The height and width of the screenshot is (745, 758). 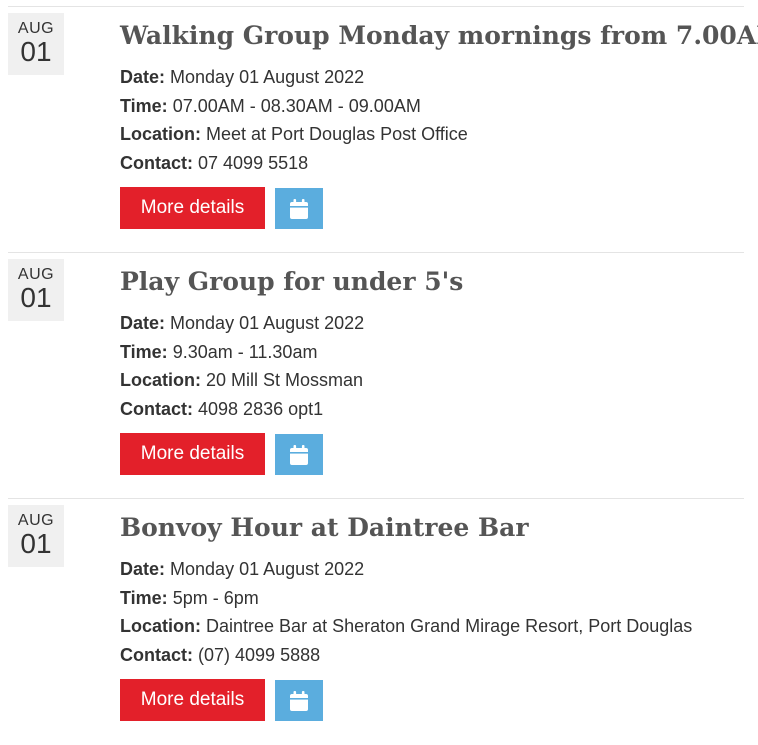 What do you see at coordinates (432, 528) in the screenshot?
I see `event-title: Bonvoy Hour at Daintree Bar` at bounding box center [432, 528].